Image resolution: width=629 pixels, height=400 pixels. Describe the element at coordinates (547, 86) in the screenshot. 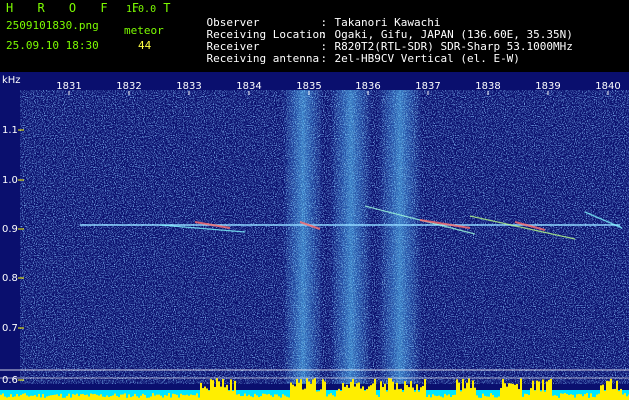

I see `time-label: 1839` at that location.